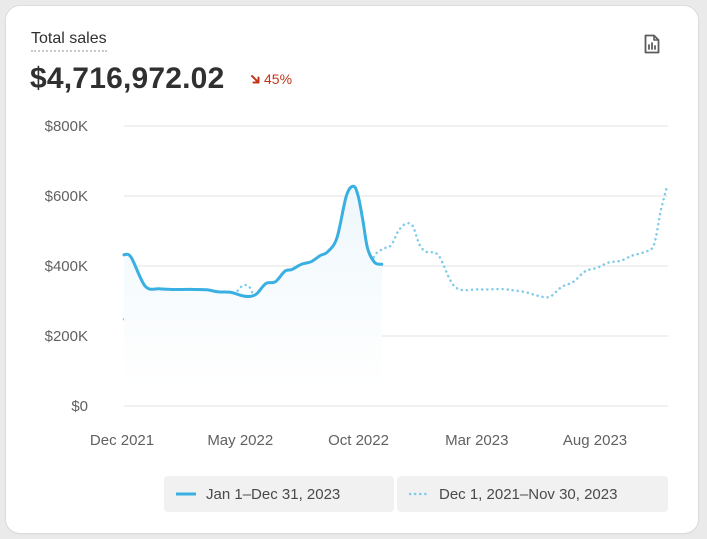 The width and height of the screenshot is (707, 539). Describe the element at coordinates (66, 336) in the screenshot. I see `y-tick-label: $200K` at that location.